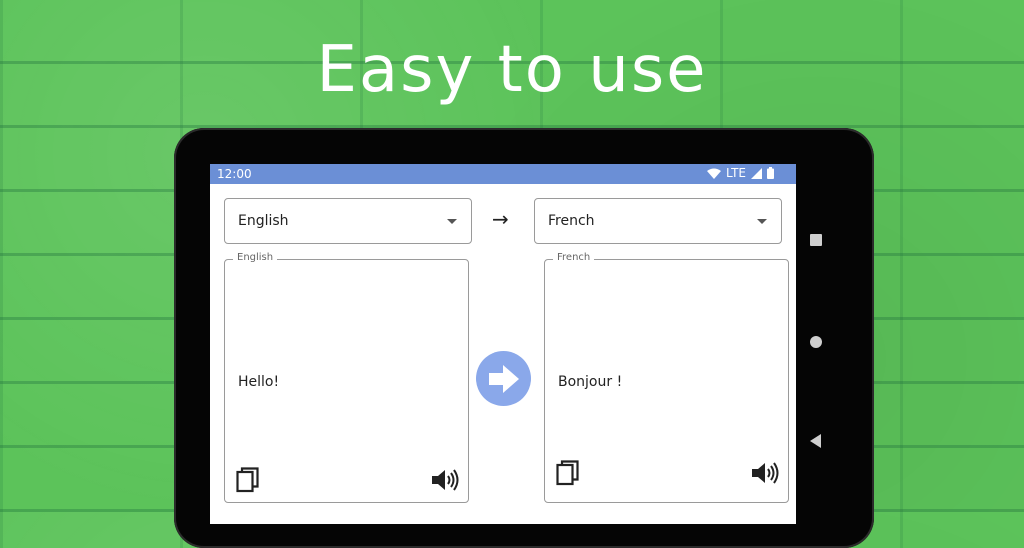 This screenshot has width=1024, height=548. What do you see at coordinates (348, 221) in the screenshot?
I see `source-language-select: English` at bounding box center [348, 221].